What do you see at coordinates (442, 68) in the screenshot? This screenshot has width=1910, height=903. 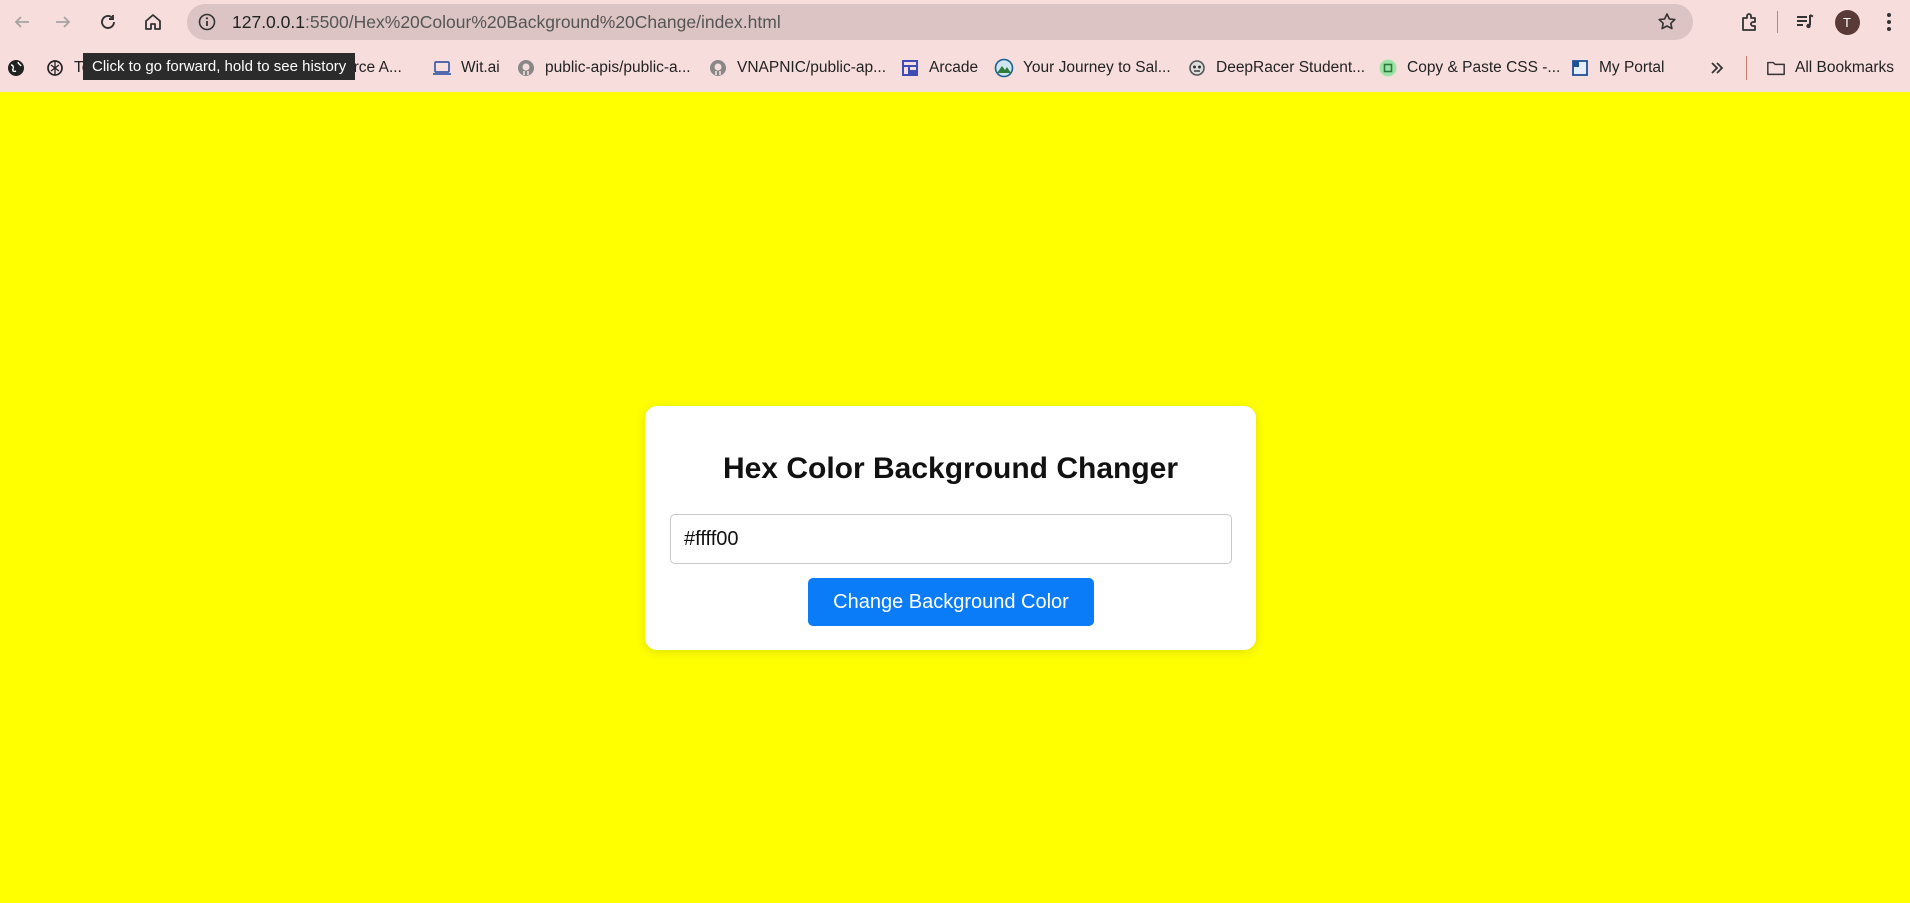 I see `wit-icon` at bounding box center [442, 68].